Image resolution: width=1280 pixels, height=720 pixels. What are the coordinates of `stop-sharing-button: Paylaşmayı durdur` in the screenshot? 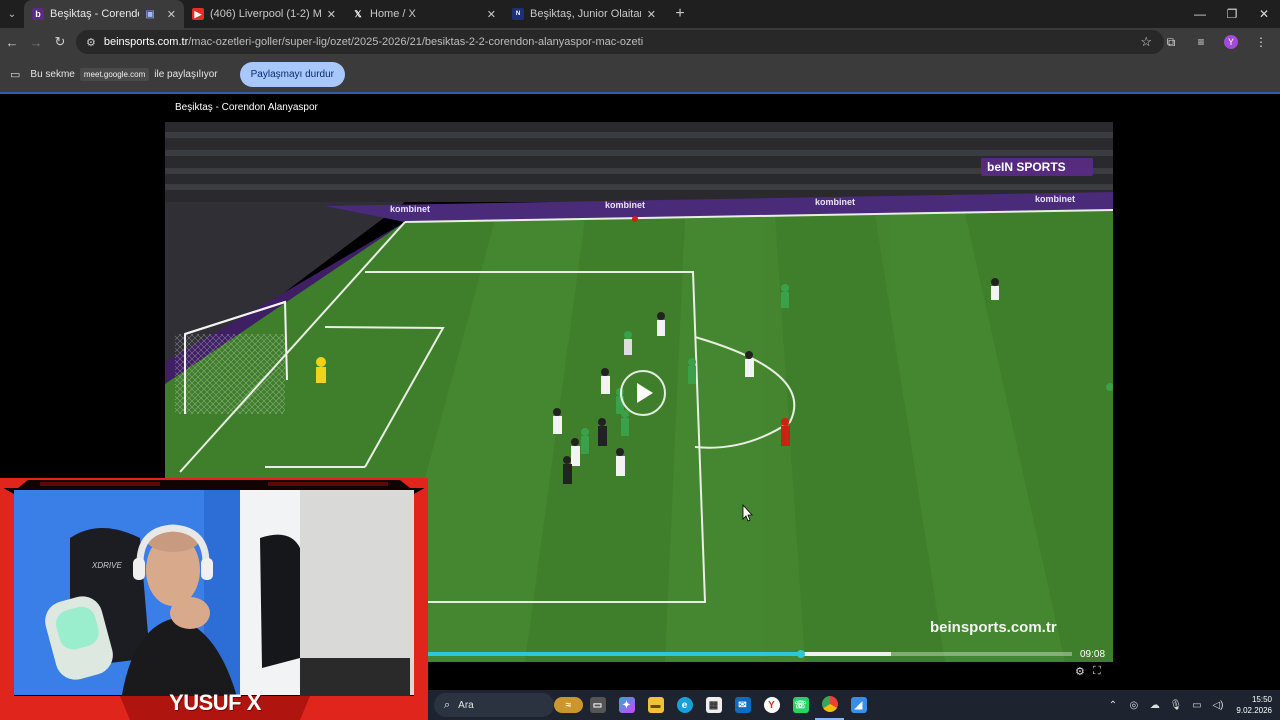 It's located at (292, 74).